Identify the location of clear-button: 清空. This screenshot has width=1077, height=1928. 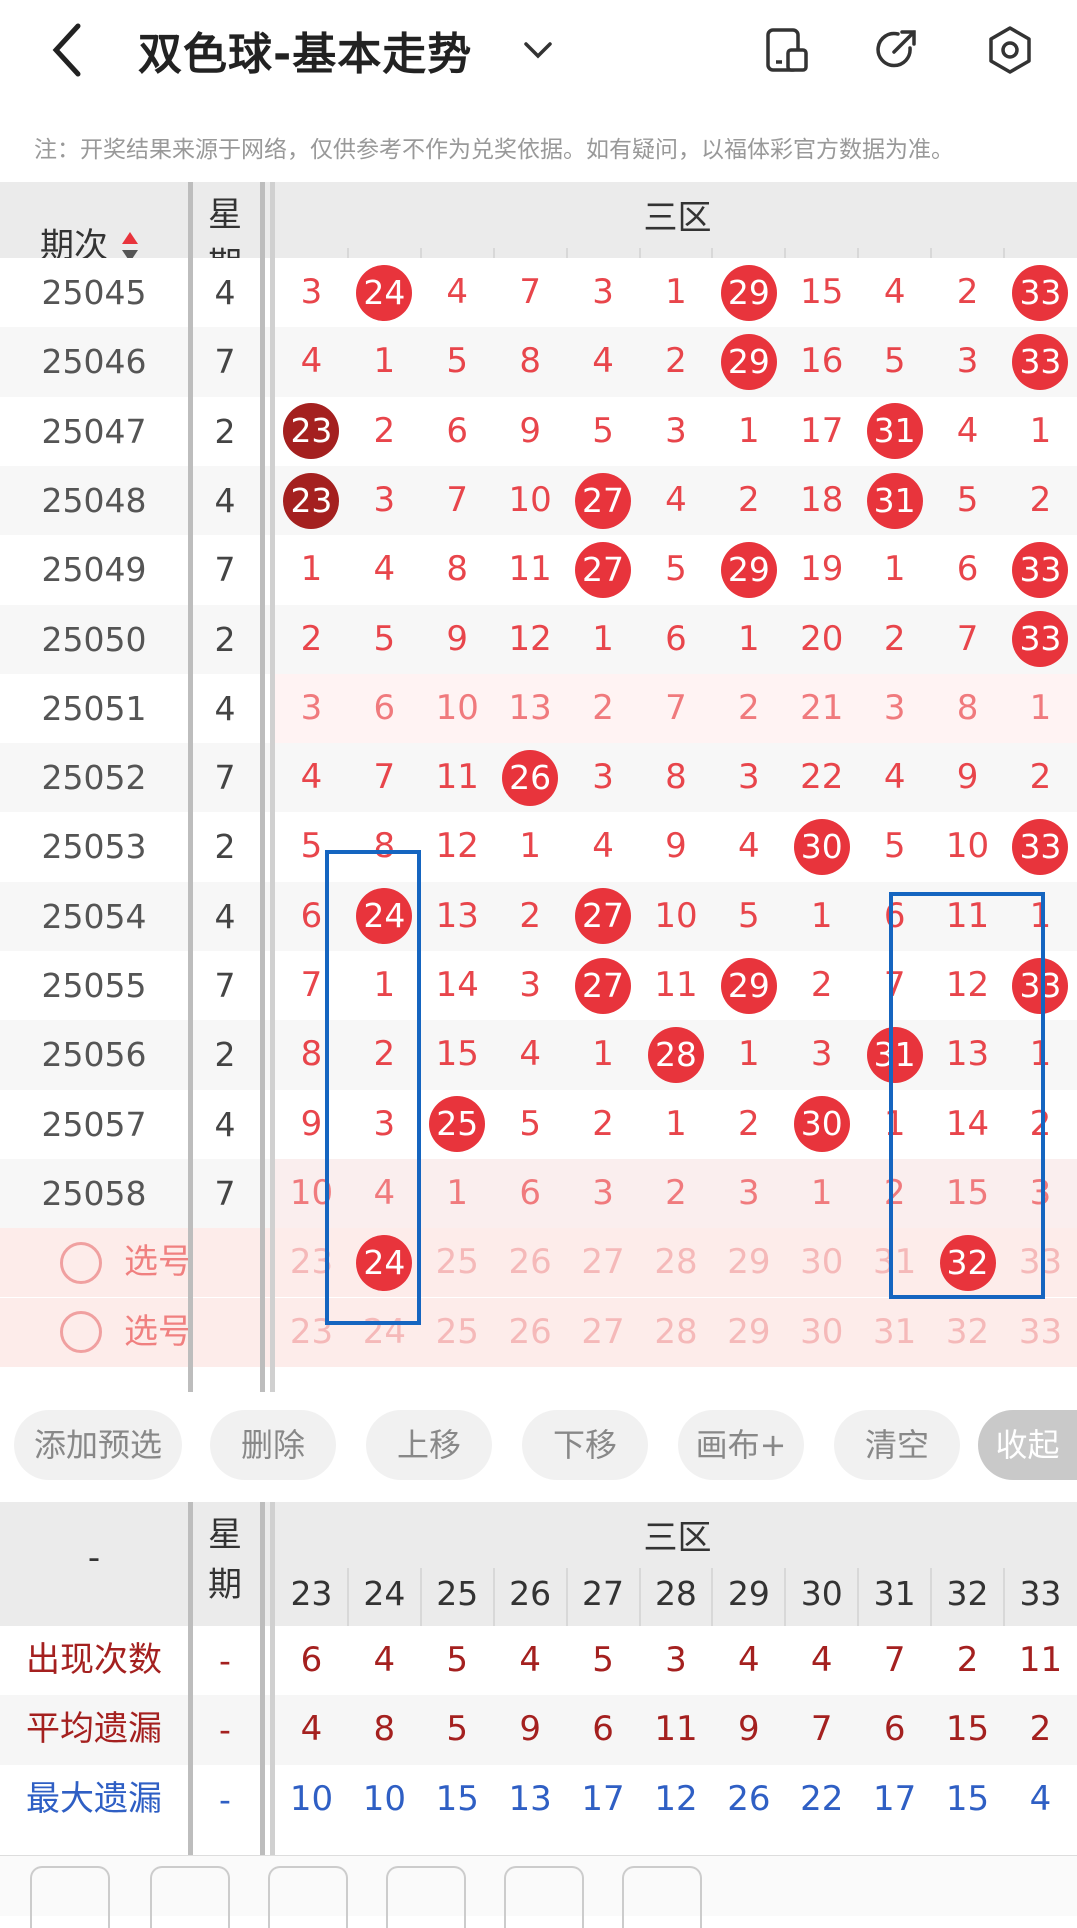
(897, 1445).